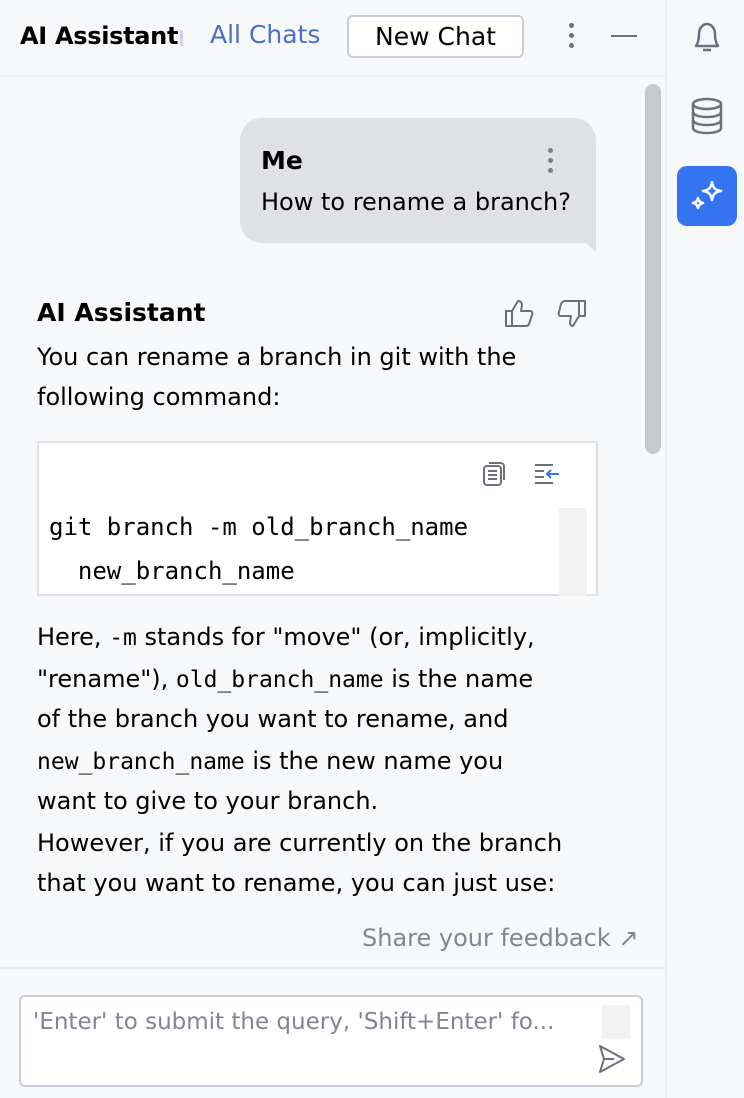 Image resolution: width=744 pixels, height=1098 pixels. Describe the element at coordinates (73, 637) in the screenshot. I see `text: Here,` at that location.